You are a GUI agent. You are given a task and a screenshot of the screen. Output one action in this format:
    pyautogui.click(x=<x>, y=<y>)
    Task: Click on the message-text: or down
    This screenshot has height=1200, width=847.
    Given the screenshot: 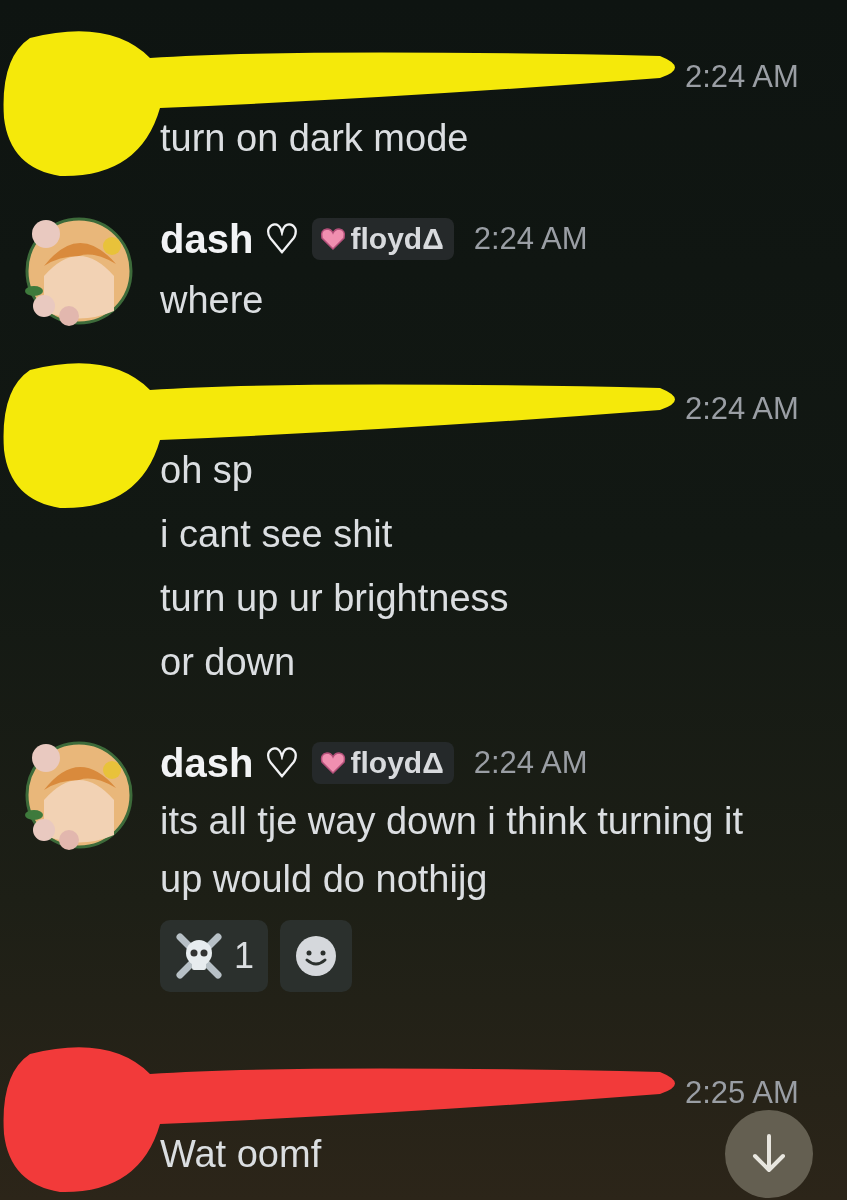 What is the action you would take?
    pyautogui.click(x=228, y=662)
    